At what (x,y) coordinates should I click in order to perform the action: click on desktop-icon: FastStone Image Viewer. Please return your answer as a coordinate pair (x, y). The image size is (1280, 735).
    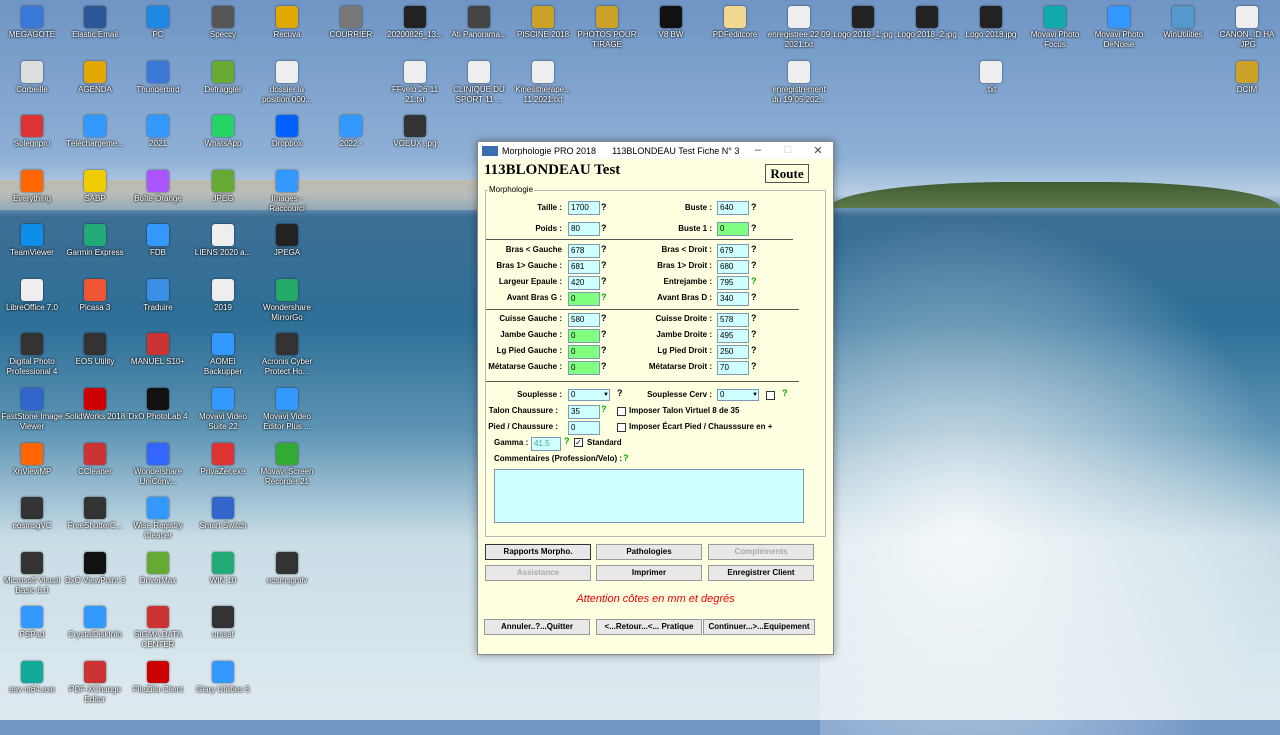
    Looking at the image, I should click on (32, 410).